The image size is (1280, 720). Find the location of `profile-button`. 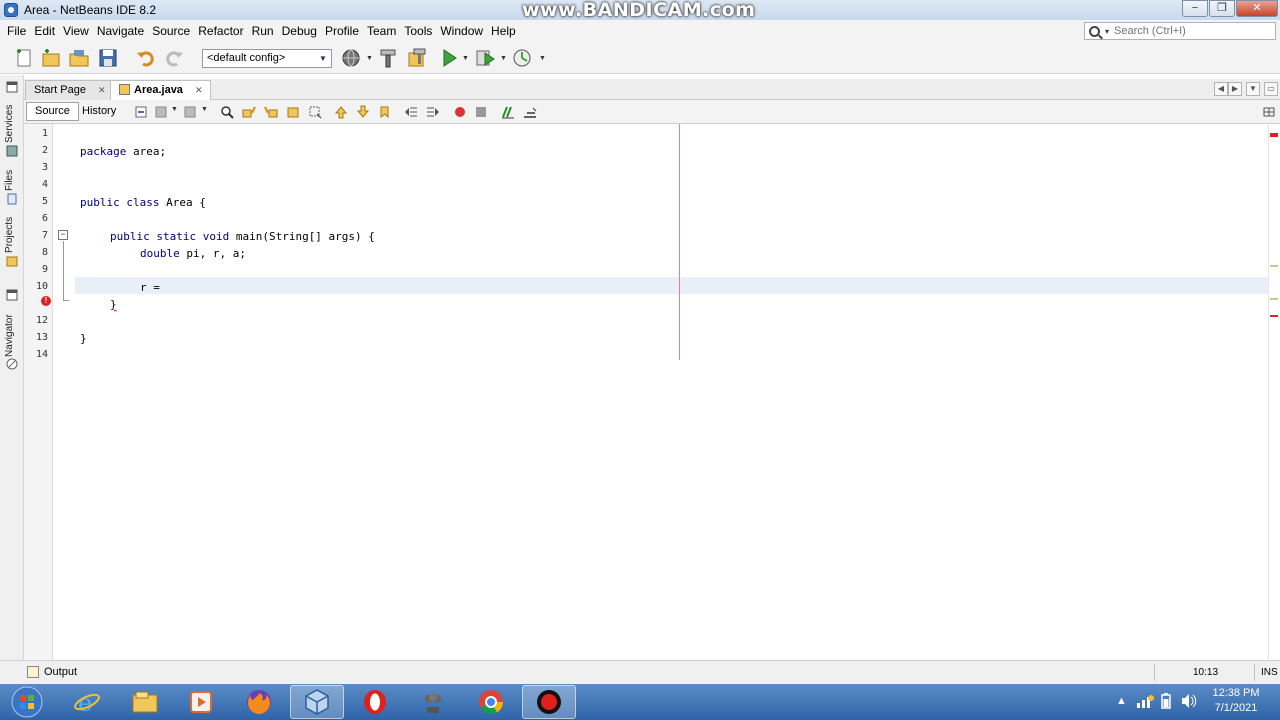

profile-button is located at coordinates (522, 58).